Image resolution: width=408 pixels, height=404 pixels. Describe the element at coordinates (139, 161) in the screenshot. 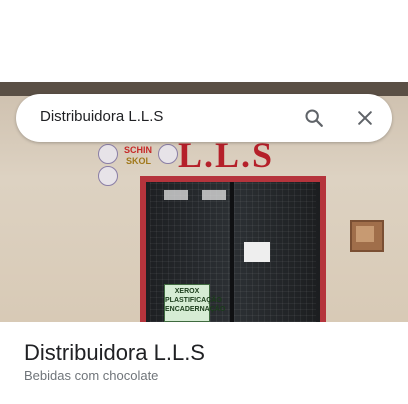

I see `sticker-brand-2: SKOL` at that location.